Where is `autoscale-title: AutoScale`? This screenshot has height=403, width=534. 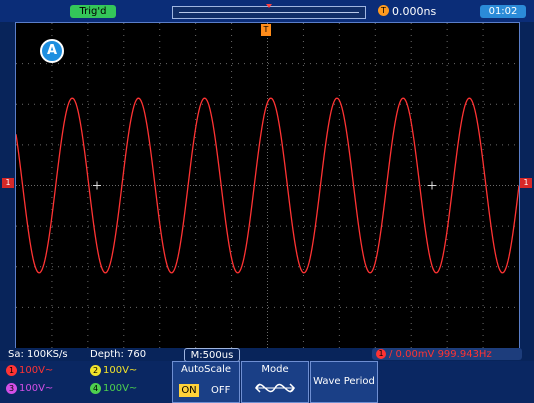
autoscale-title: AutoScale is located at coordinates (206, 369).